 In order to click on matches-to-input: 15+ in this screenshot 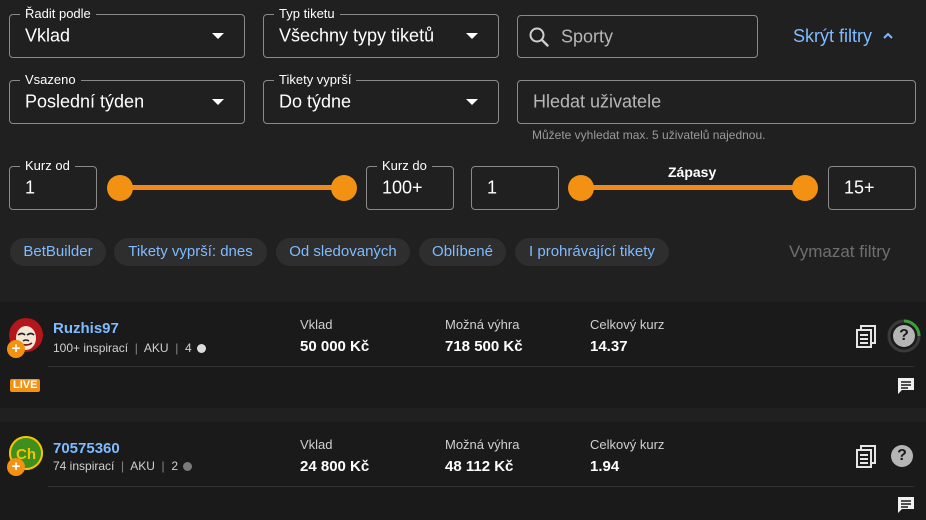, I will do `click(872, 188)`.